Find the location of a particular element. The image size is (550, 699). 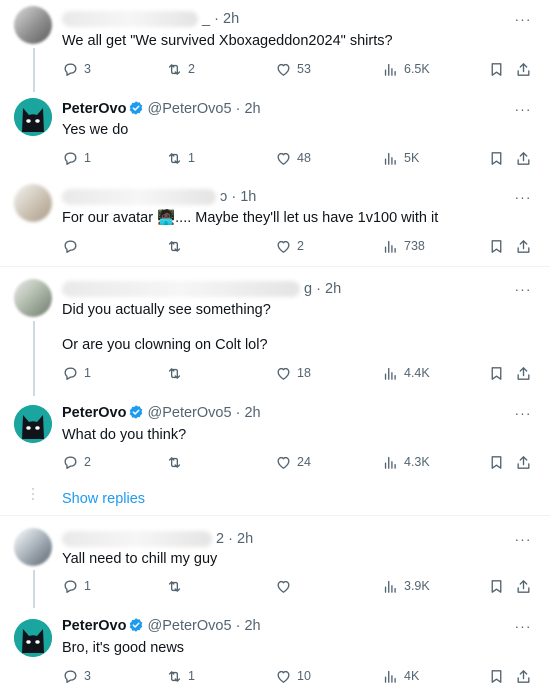

timestamp: 1h is located at coordinates (248, 197).